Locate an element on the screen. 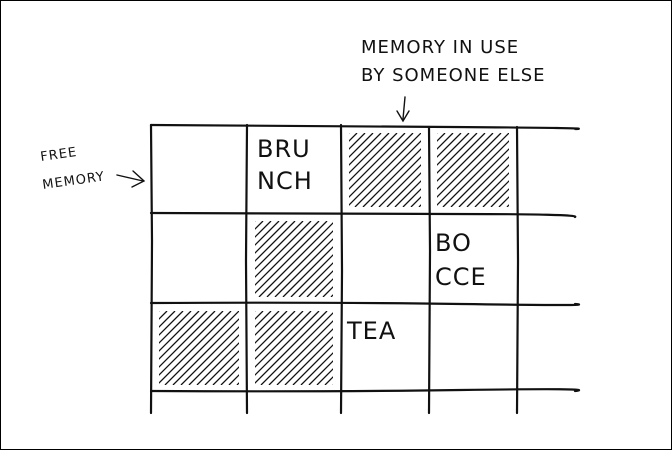 The height and width of the screenshot is (450, 672). annotation-free-line1: FREE is located at coordinates (58, 155).